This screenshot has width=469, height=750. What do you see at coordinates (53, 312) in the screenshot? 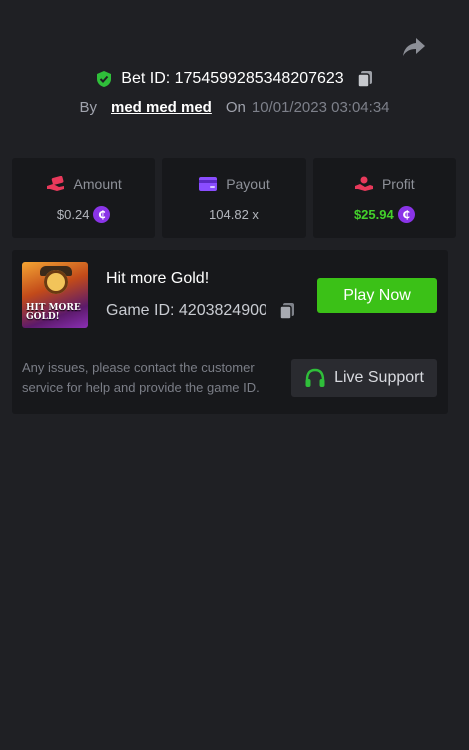
I see `game-thumbnail-logo: HIT MORE GOLD!` at bounding box center [53, 312].